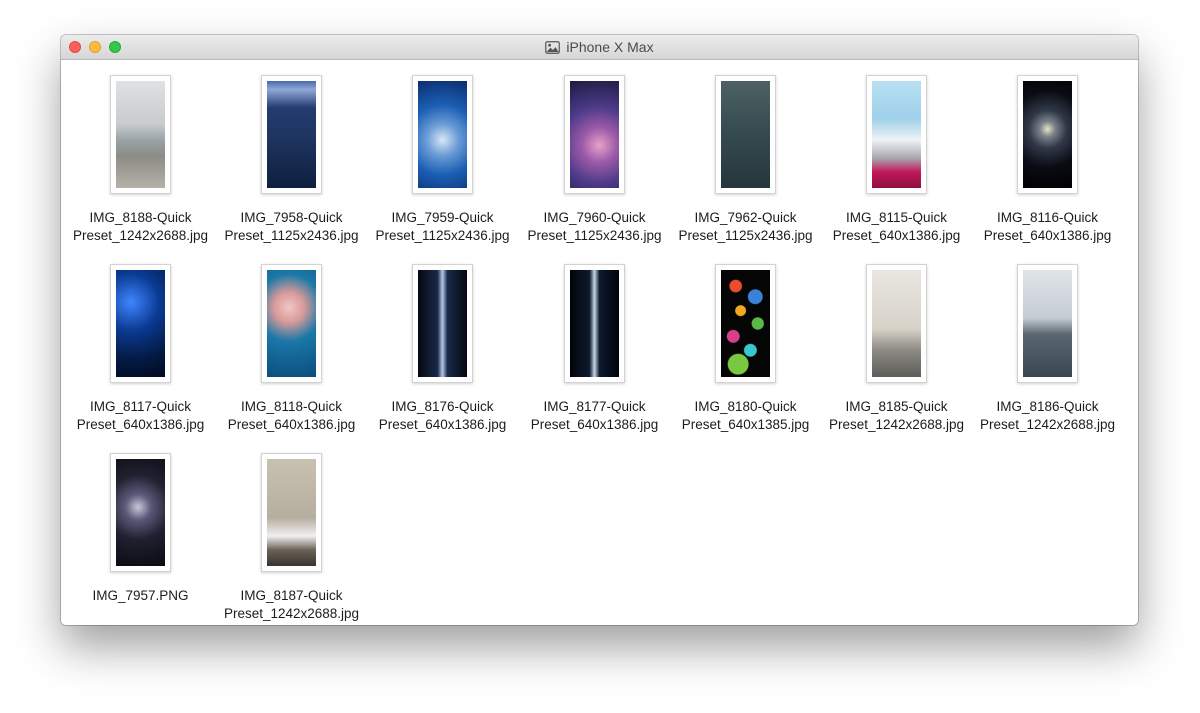 This screenshot has width=1200, height=713. Describe the element at coordinates (291, 227) in the screenshot. I see `file-name: IMG_7958-Quick Preset_1125x2436.jpg` at that location.